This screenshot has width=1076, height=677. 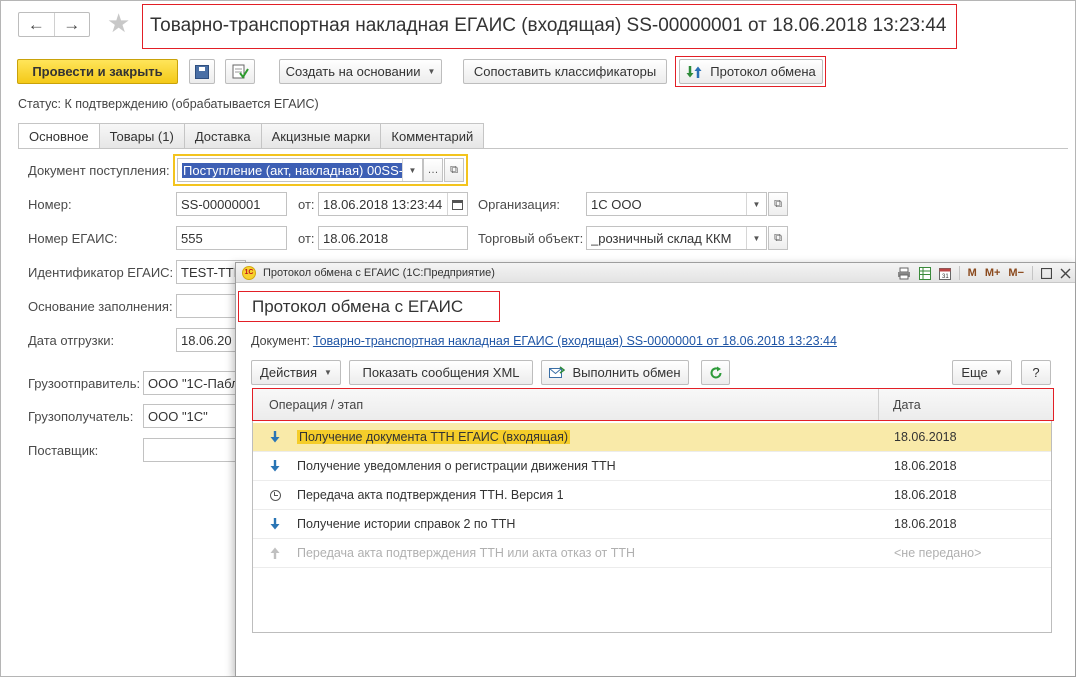 I want to click on forward-button: →, so click(x=71, y=24).